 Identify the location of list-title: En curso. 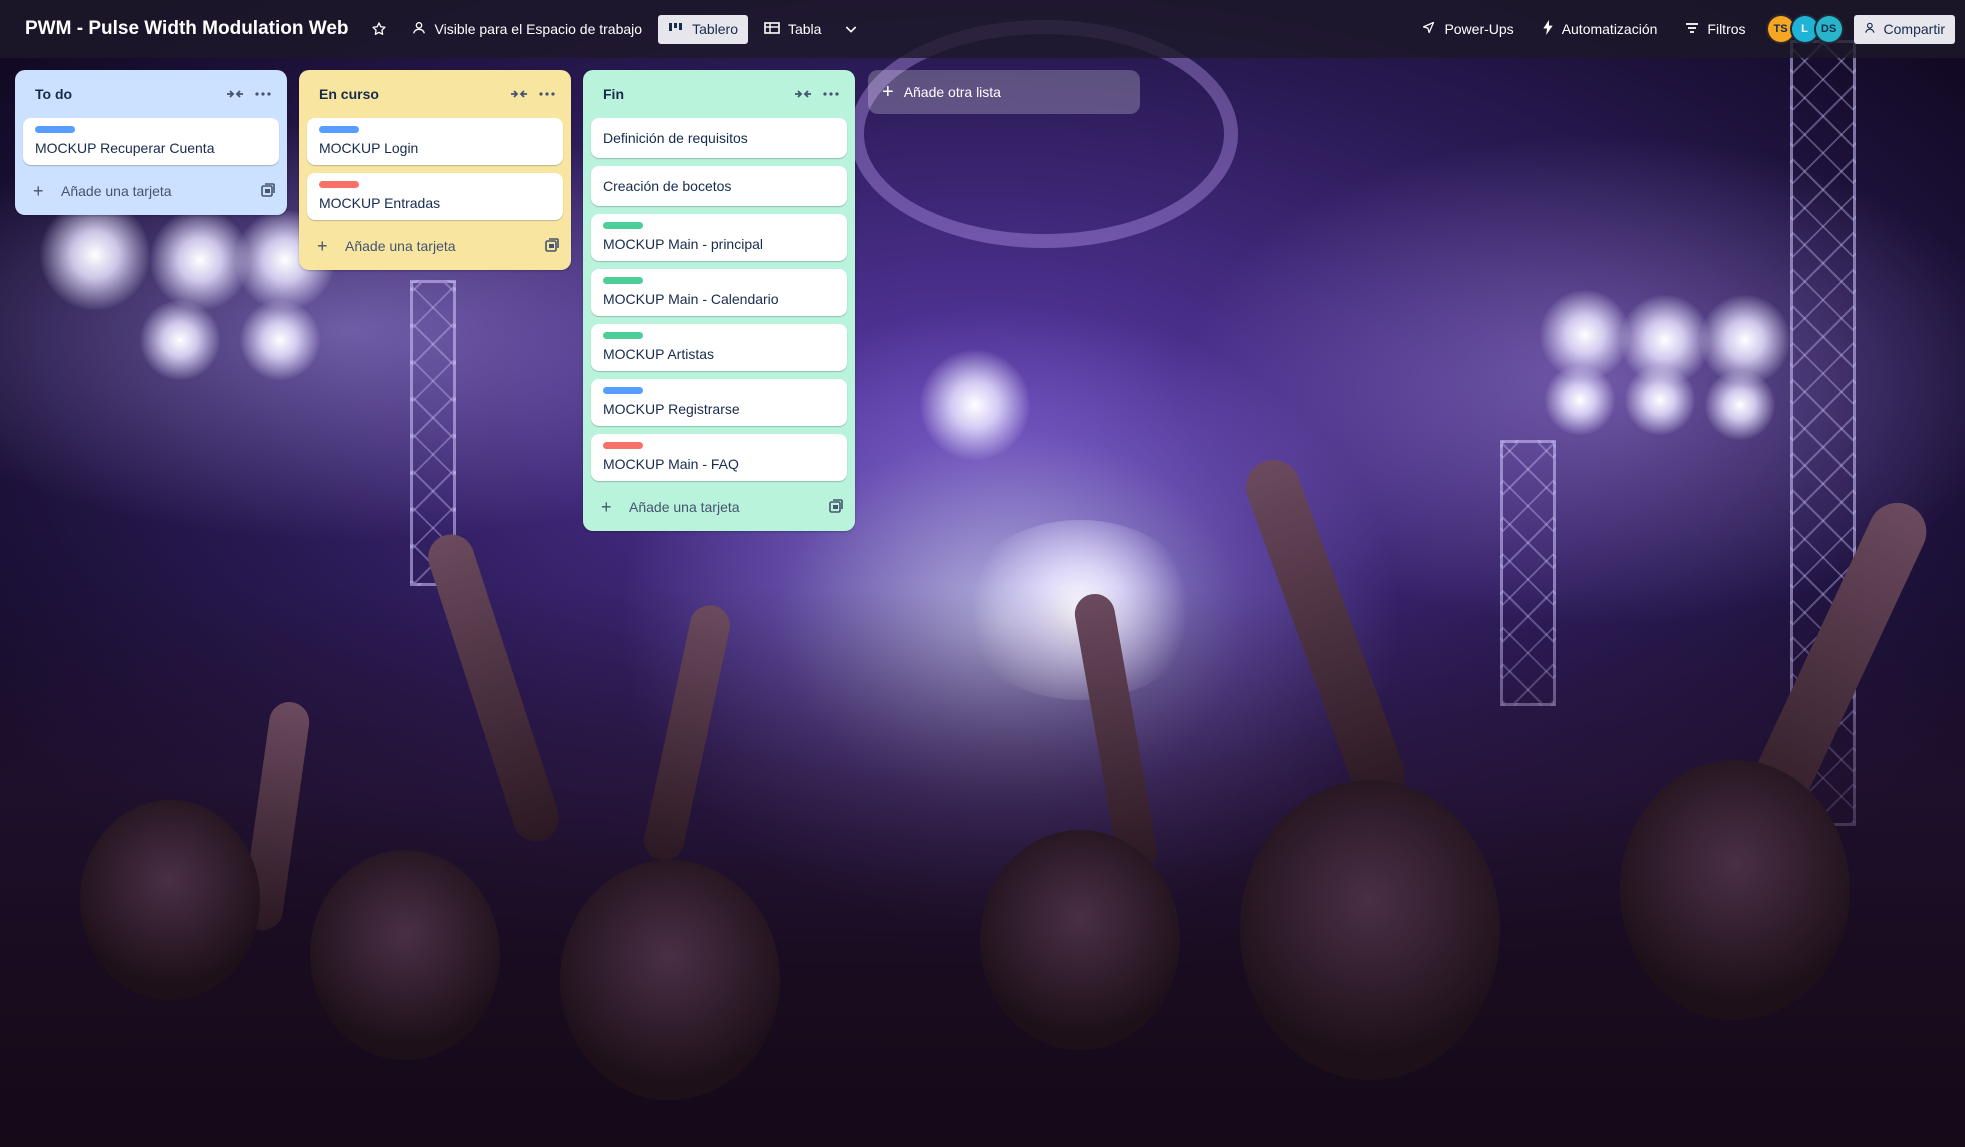
(411, 94).